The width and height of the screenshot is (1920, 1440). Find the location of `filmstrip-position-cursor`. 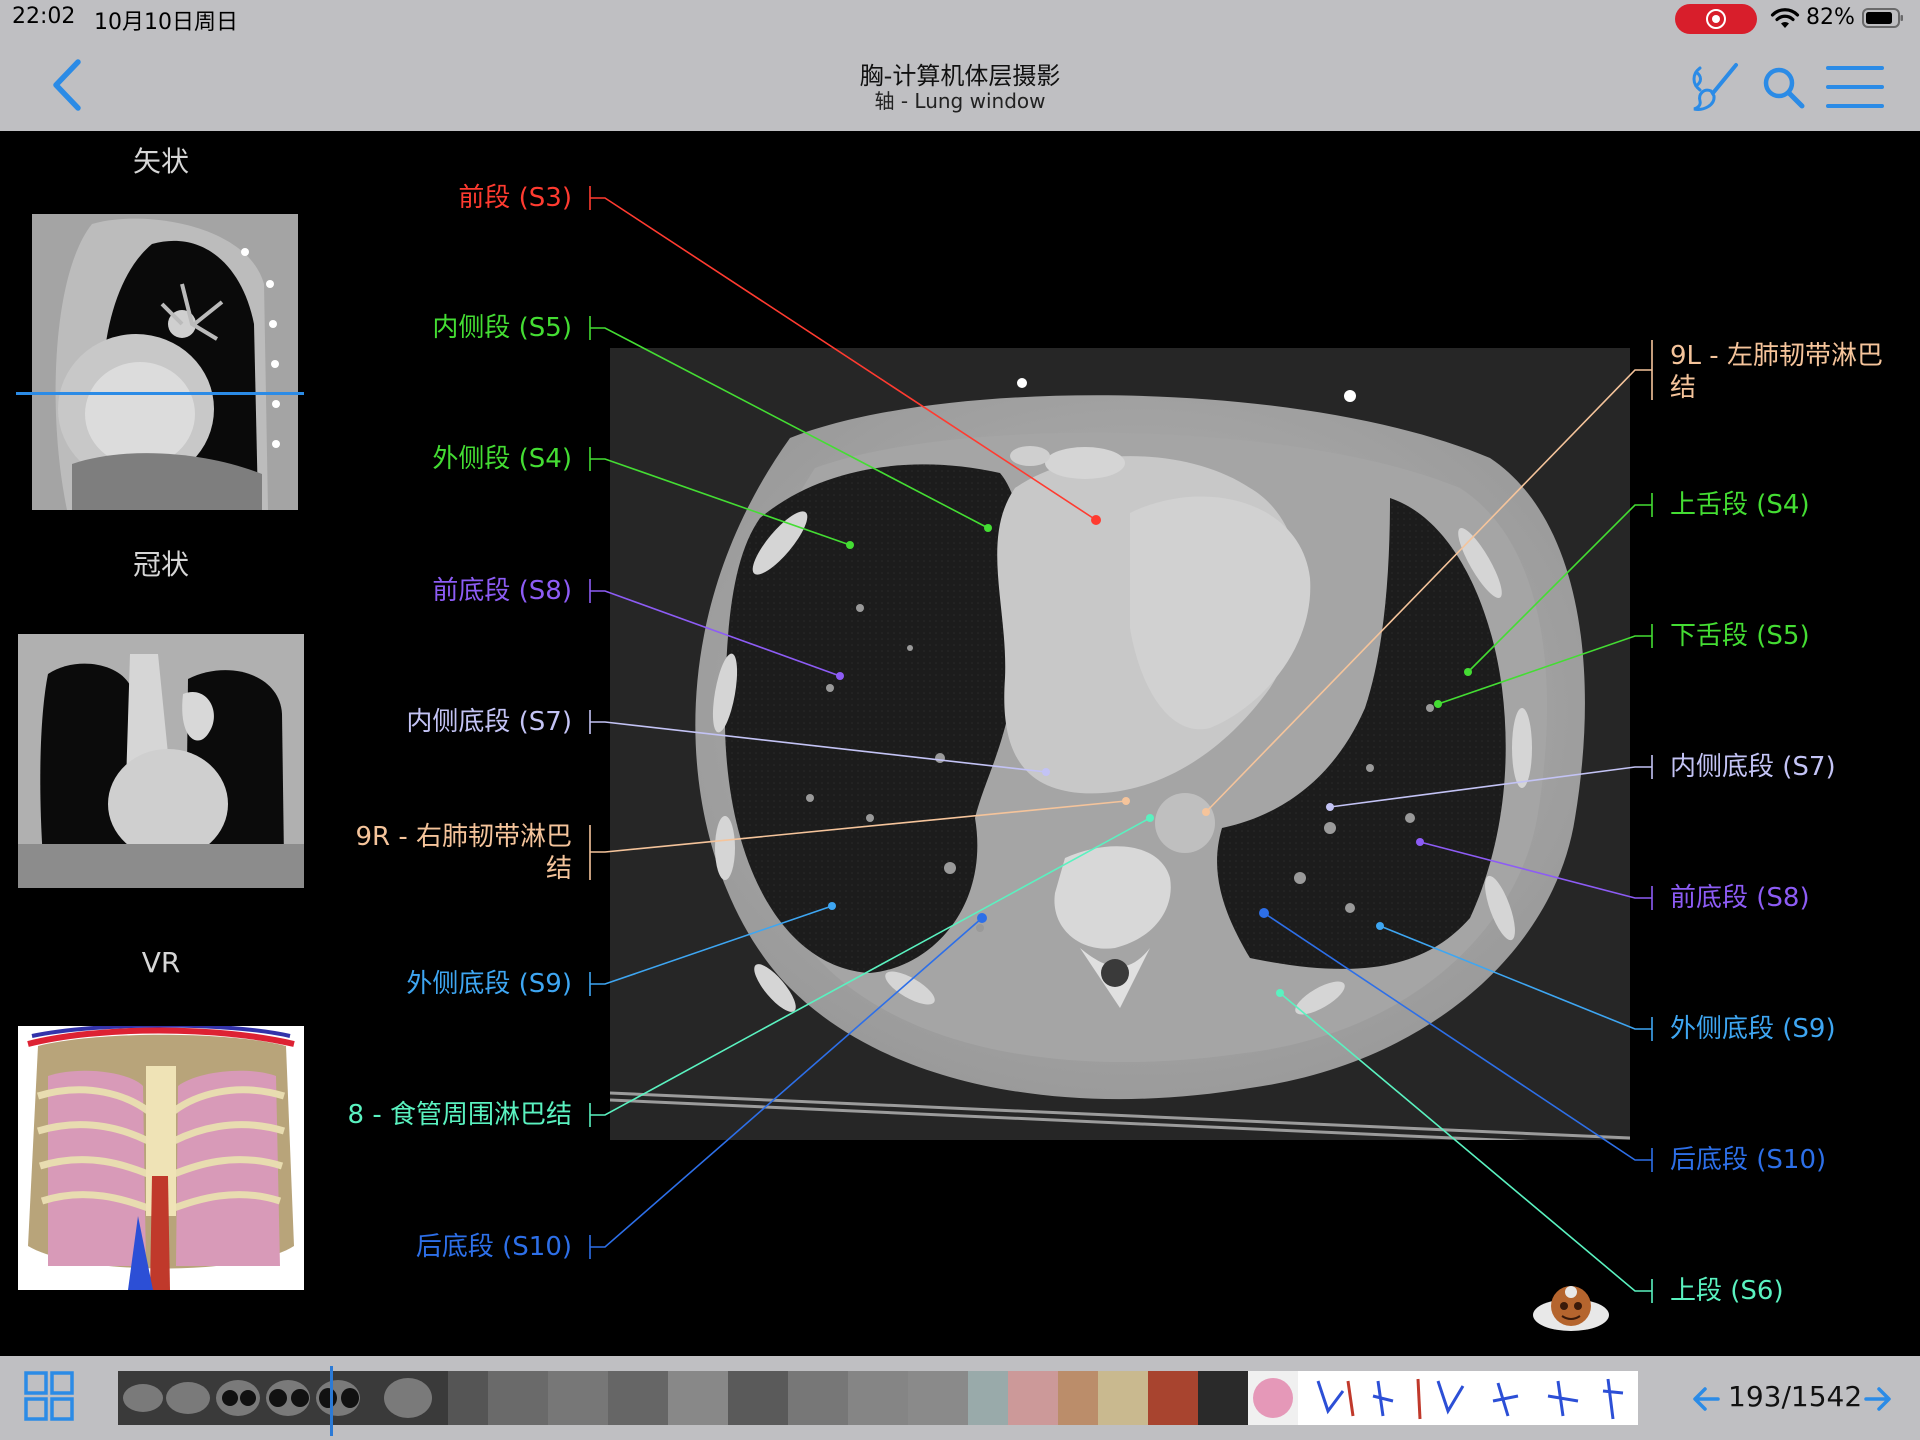

filmstrip-position-cursor is located at coordinates (331, 1401).